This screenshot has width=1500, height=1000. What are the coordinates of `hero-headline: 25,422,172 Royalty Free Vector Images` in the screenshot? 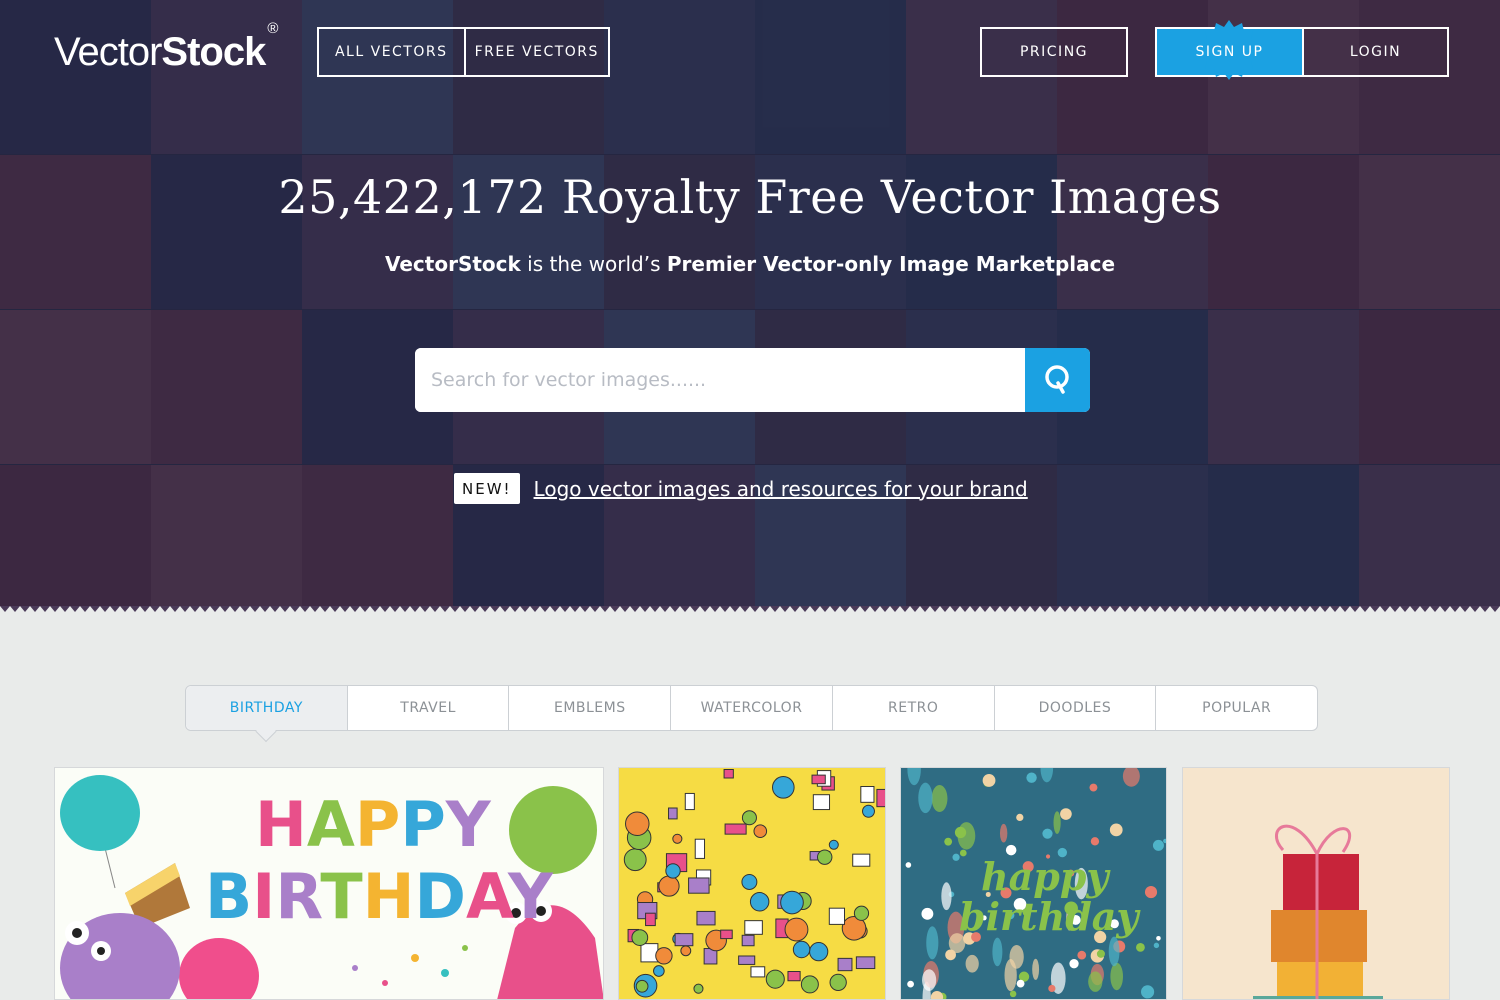 It's located at (750, 197).